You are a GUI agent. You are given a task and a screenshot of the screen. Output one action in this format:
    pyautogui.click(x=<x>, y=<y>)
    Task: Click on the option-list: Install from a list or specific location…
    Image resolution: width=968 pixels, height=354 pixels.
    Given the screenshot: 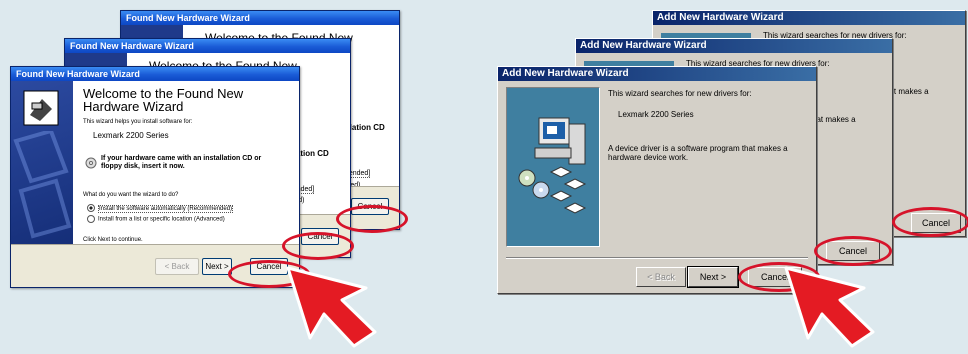 What is the action you would take?
    pyautogui.click(x=156, y=219)
    